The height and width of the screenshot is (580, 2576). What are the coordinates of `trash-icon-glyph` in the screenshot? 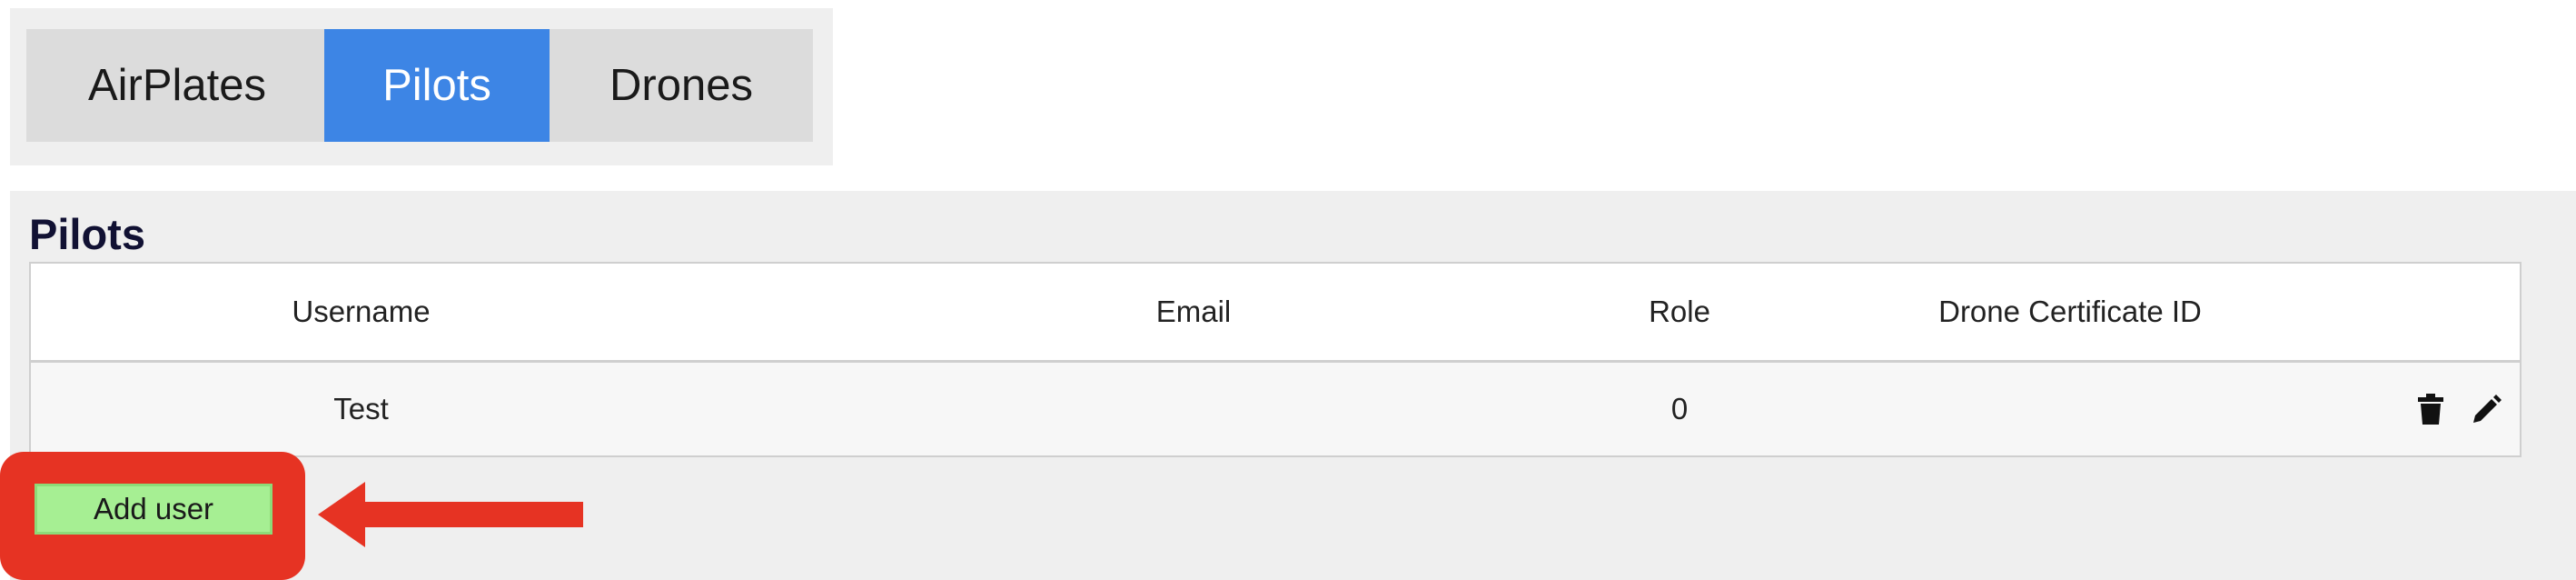 It's located at (2430, 409).